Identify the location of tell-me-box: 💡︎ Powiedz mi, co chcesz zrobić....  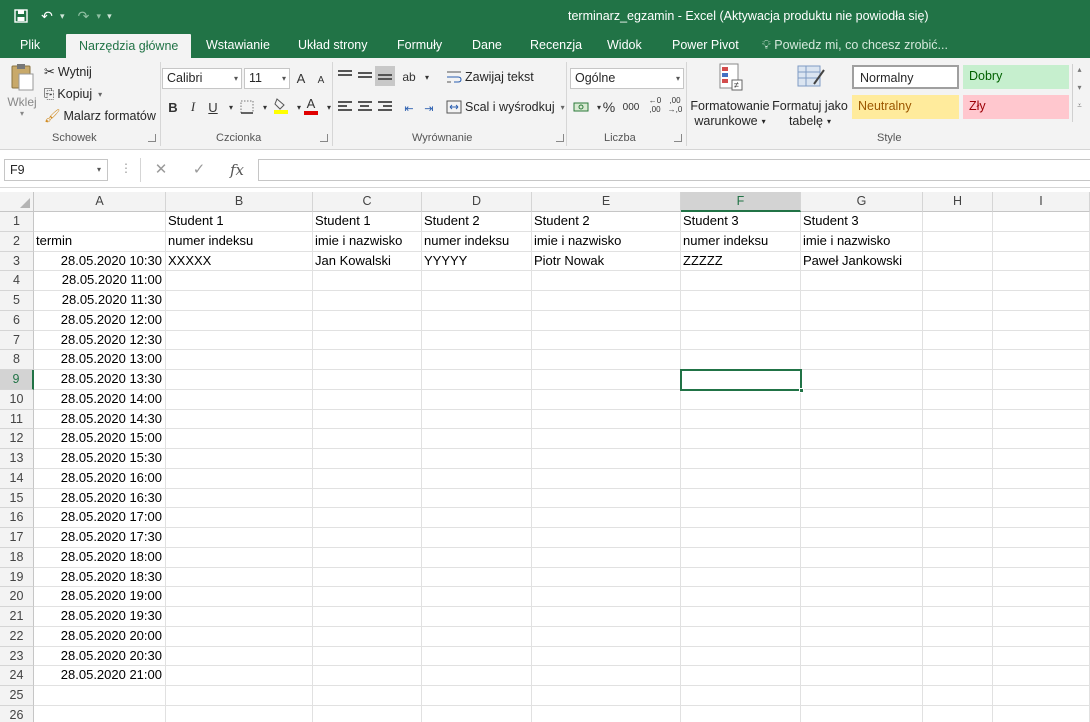
(855, 45).